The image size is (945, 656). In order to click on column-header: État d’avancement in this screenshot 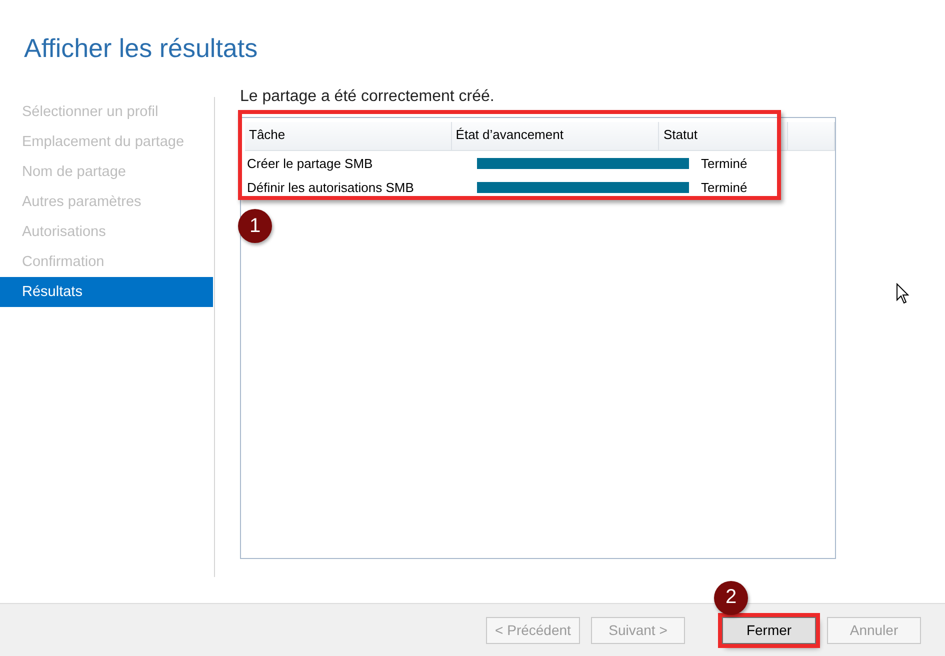, I will do `click(556, 136)`.